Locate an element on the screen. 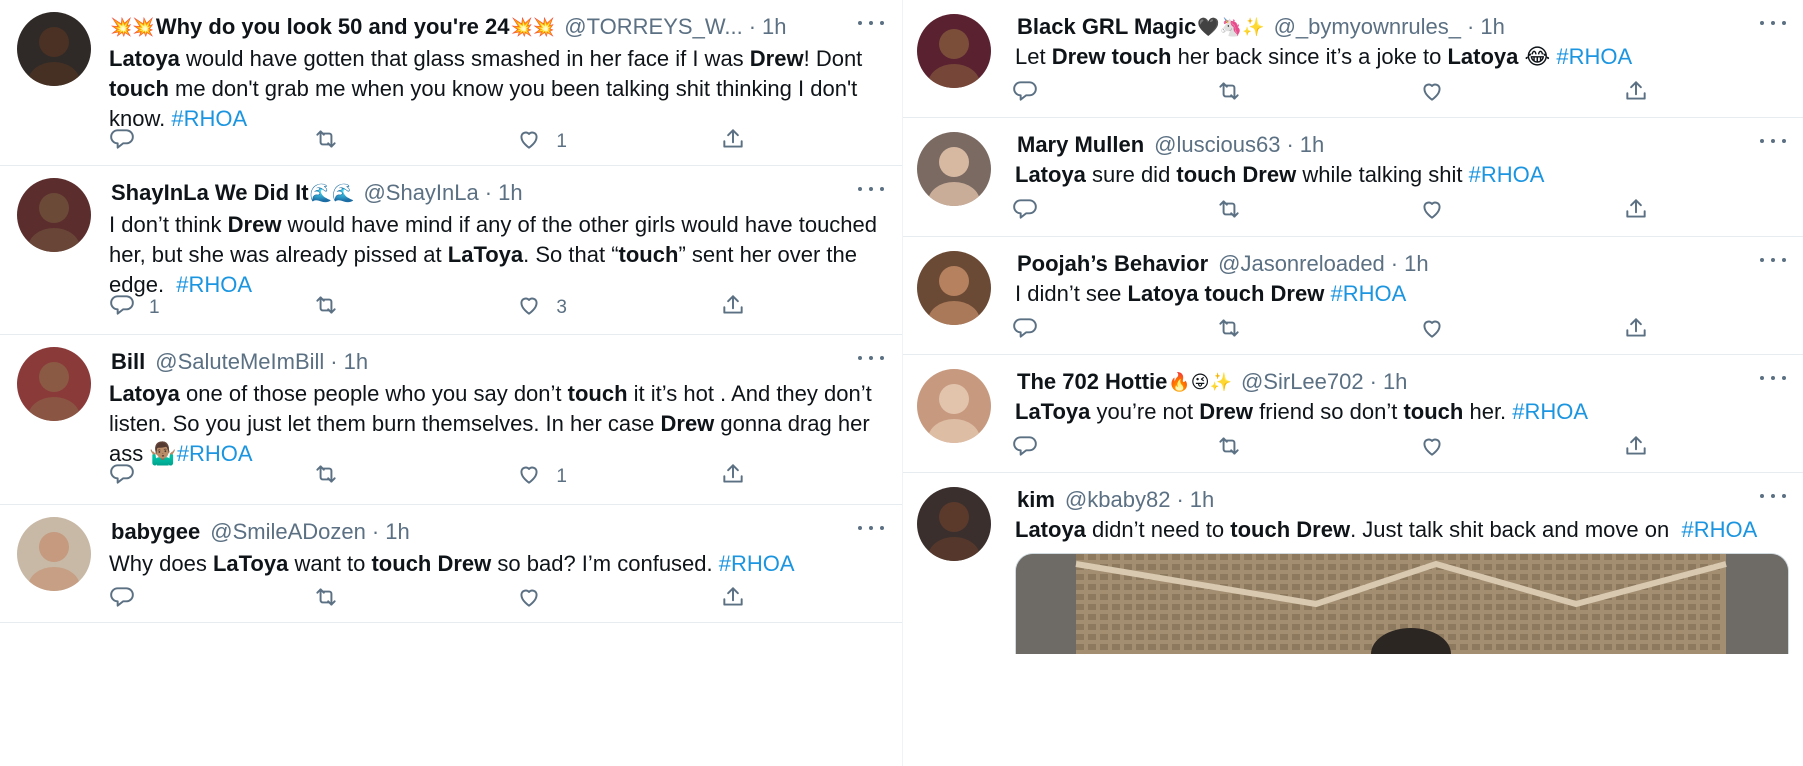  user-handle: @SaluteMeImBill is located at coordinates (239, 362).